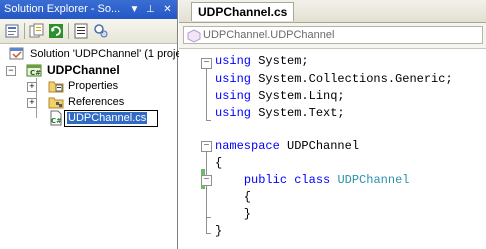 The height and width of the screenshot is (249, 486). I want to click on solution-icon, so click(16, 53).